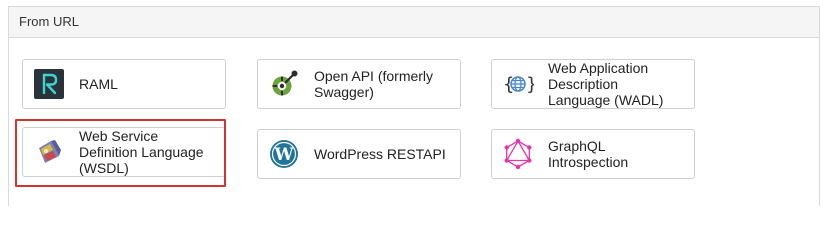 Image resolution: width=825 pixels, height=240 pixels. I want to click on graphql-icon, so click(518, 154).